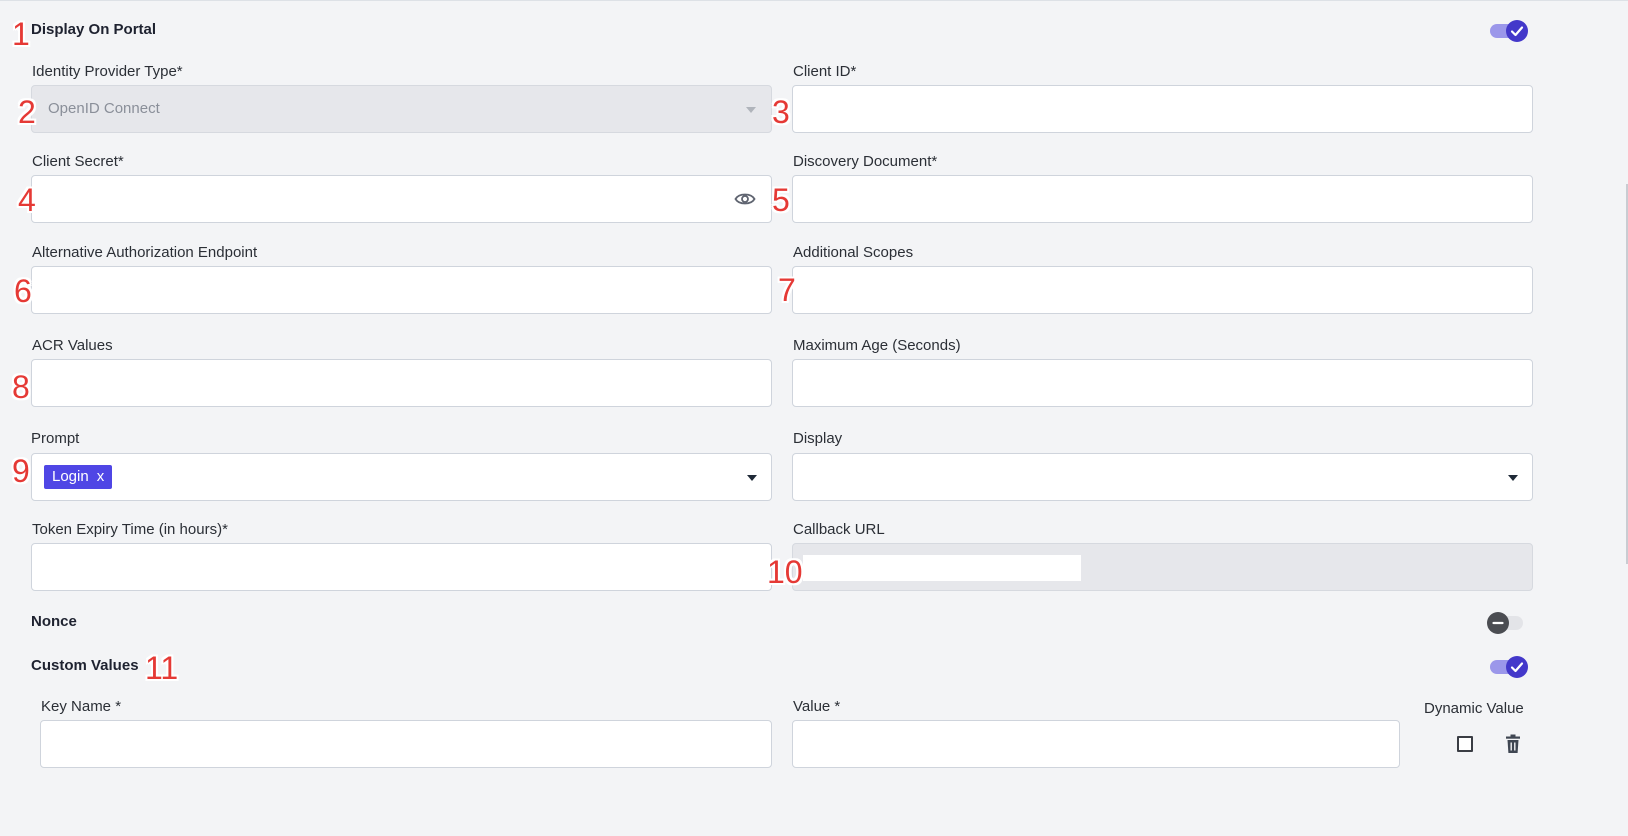  Describe the element at coordinates (1162, 477) in the screenshot. I see `display-select` at that location.